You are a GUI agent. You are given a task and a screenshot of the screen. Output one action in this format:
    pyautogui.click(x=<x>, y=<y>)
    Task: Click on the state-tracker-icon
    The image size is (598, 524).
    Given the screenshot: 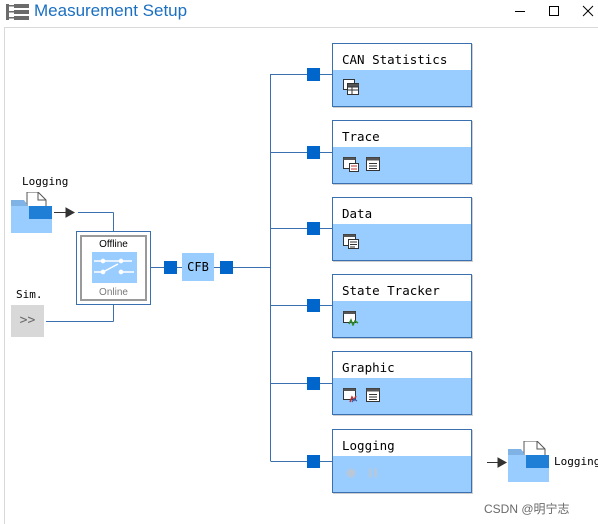 What is the action you would take?
    pyautogui.click(x=351, y=318)
    